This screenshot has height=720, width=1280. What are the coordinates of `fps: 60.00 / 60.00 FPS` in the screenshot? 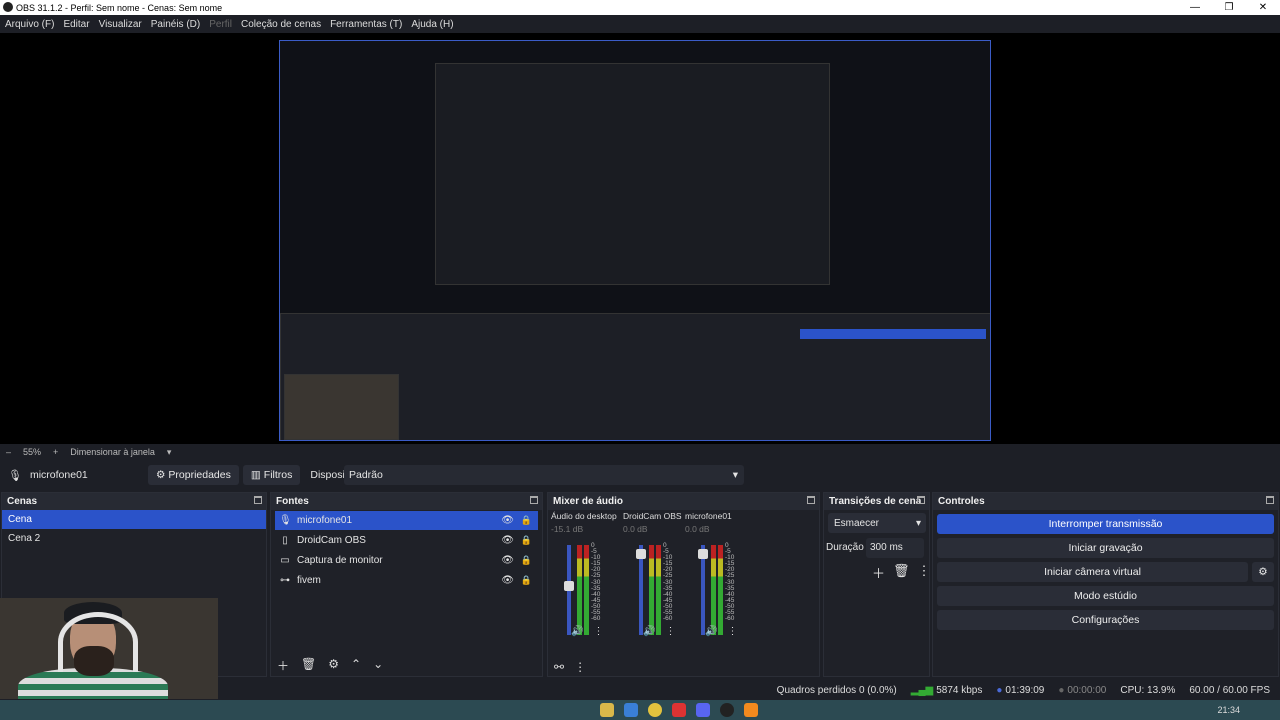 It's located at (1229, 690).